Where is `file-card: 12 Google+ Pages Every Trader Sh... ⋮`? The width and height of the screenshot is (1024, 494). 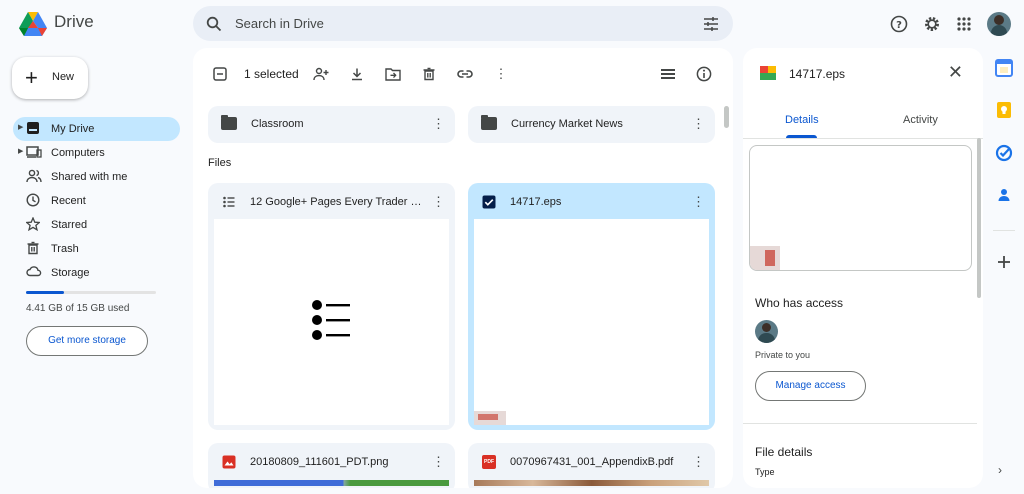 file-card: 12 Google+ Pages Every Trader Sh... ⋮ is located at coordinates (331, 306).